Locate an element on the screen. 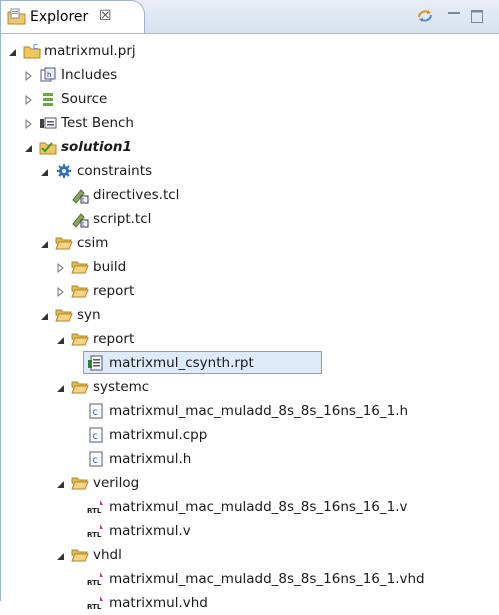  tree-item-csynth-rpt: matrixmul_csynth.rpt is located at coordinates (250, 363).